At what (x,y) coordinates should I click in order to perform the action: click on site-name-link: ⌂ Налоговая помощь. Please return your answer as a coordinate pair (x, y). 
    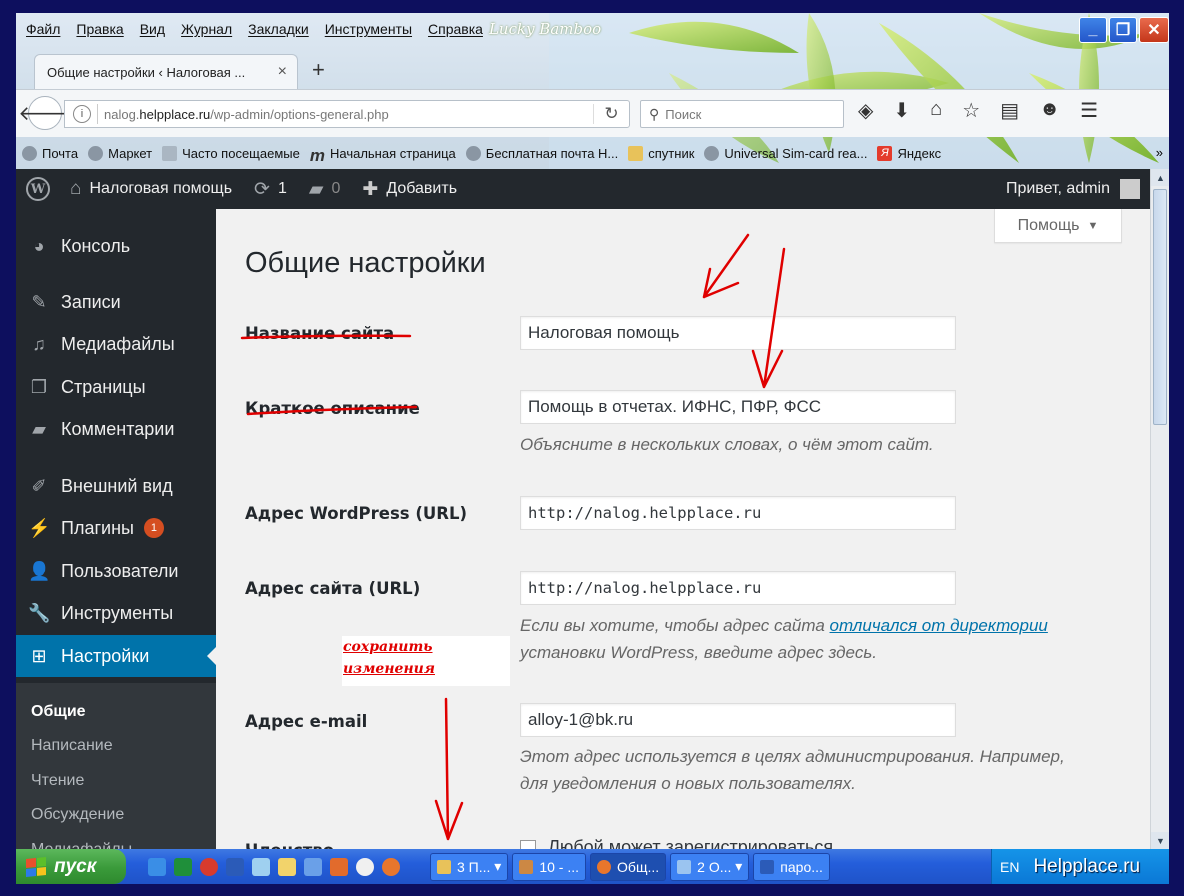
    Looking at the image, I should click on (151, 189).